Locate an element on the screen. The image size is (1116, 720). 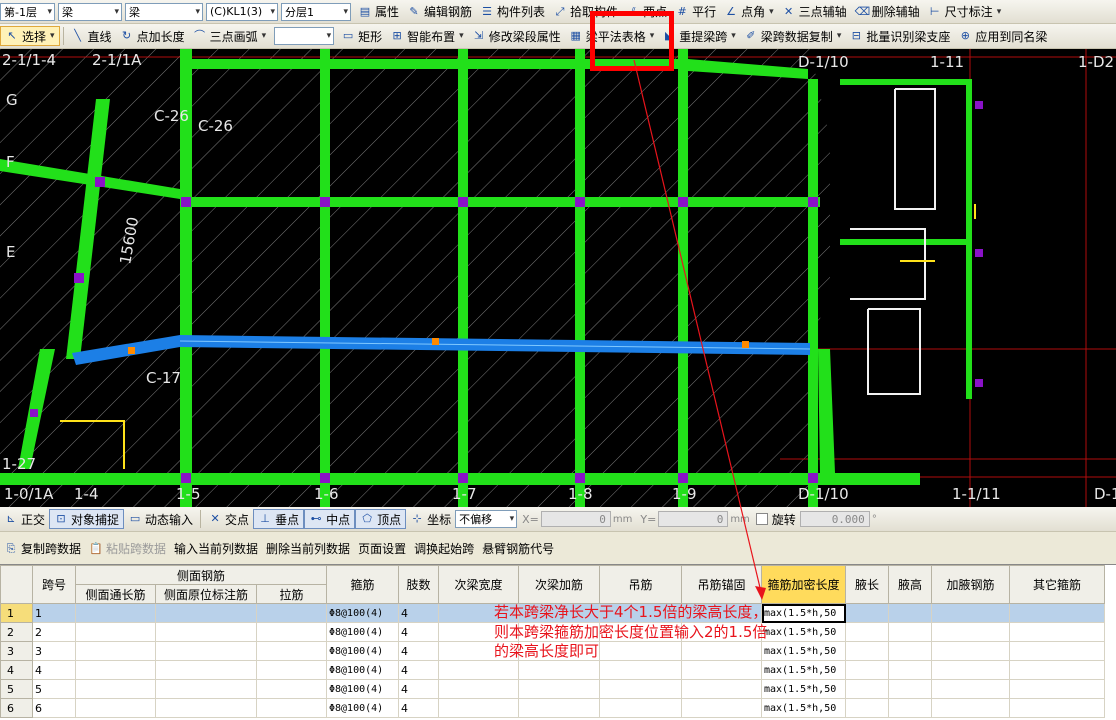
point-angle-button: ∠ 点角 ▾ is located at coordinates (749, 12).